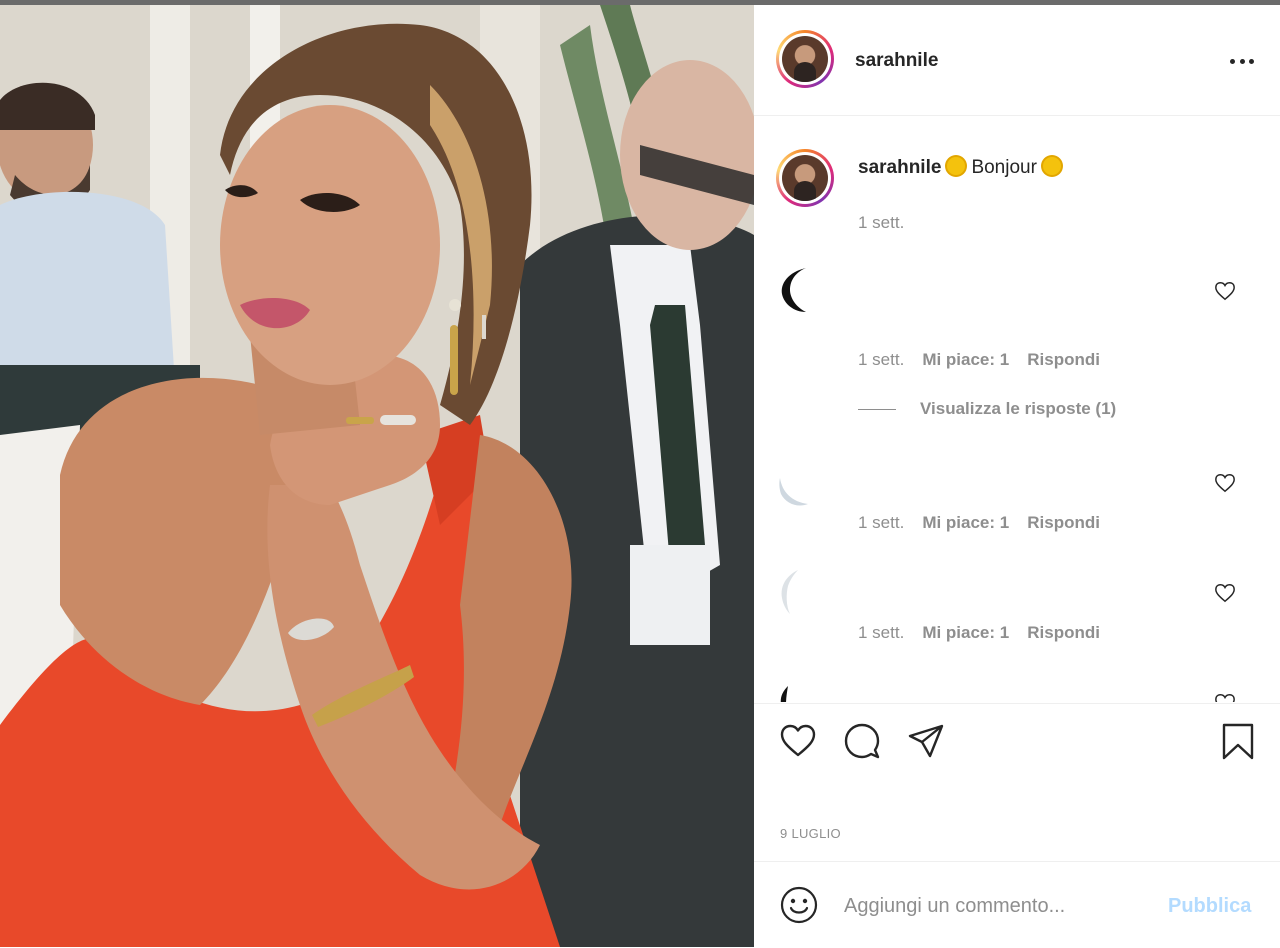 The image size is (1280, 948). I want to click on share-icon, so click(926, 741).